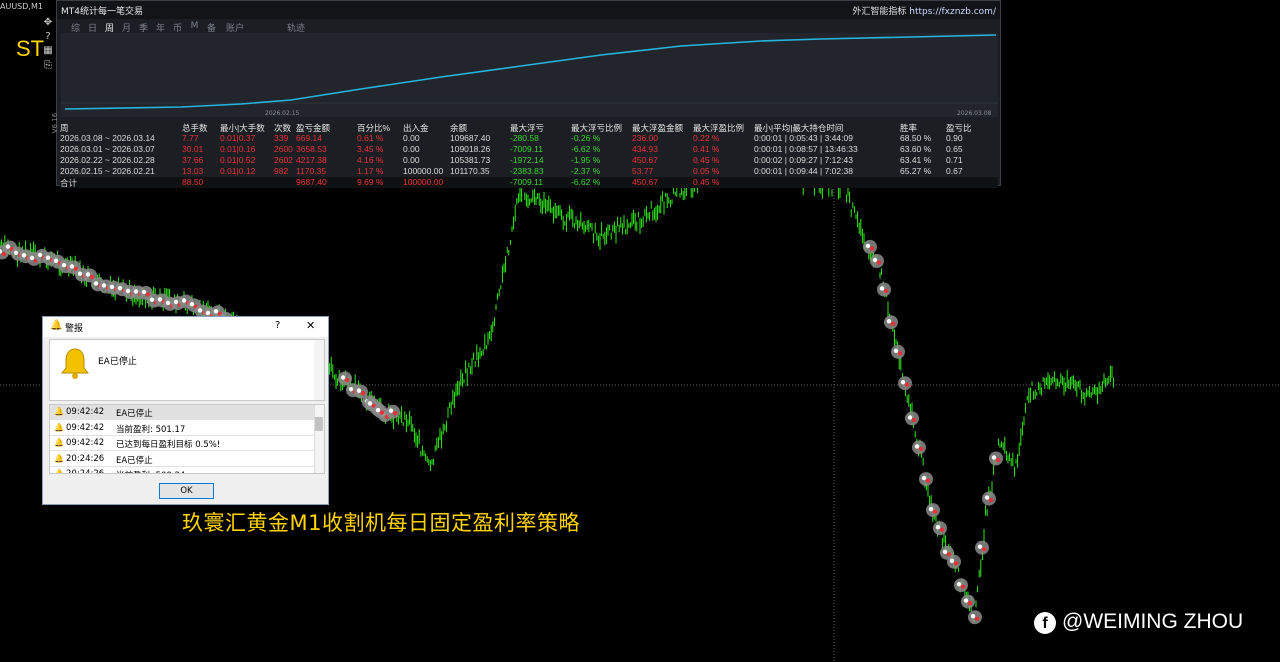 The image size is (1280, 662). Describe the element at coordinates (916, 138) in the screenshot. I see `stats-cell: 68.50 %` at that location.